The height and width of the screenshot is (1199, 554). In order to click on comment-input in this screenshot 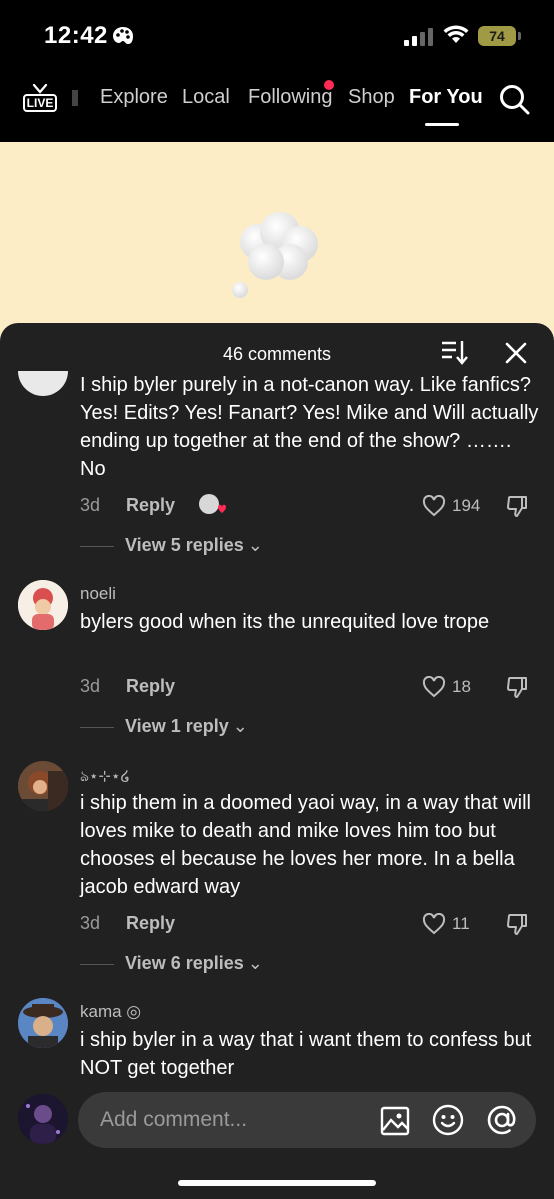, I will do `click(235, 1120)`.